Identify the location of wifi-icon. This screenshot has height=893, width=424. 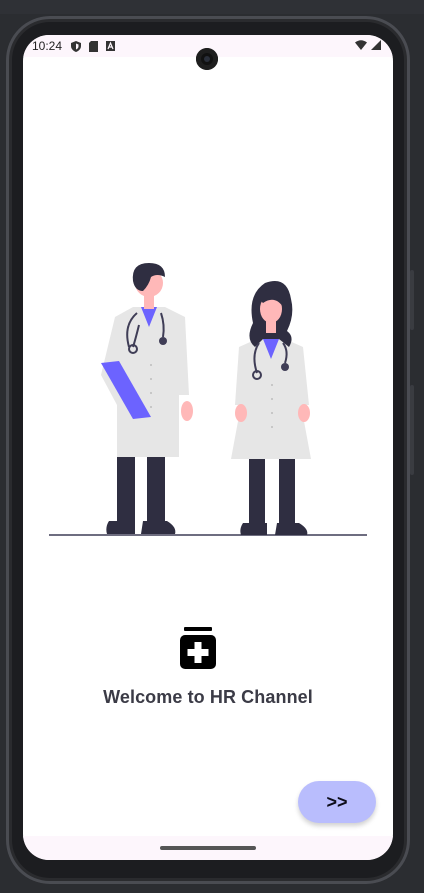
(361, 45).